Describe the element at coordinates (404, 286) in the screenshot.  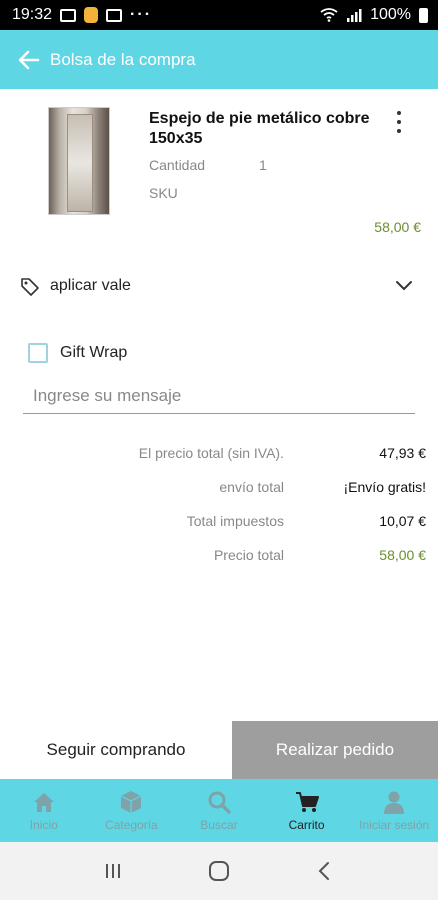
I see `chevron-down-icon` at that location.